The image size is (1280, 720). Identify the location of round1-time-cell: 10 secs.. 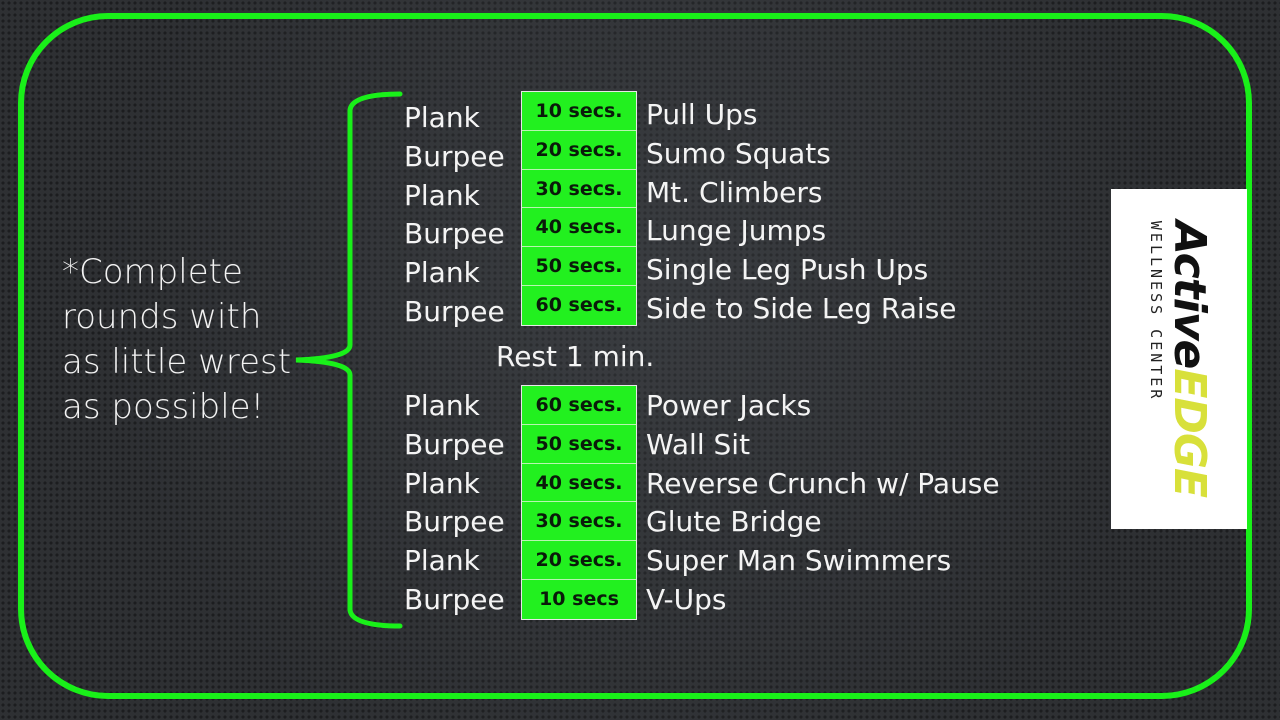
(579, 111).